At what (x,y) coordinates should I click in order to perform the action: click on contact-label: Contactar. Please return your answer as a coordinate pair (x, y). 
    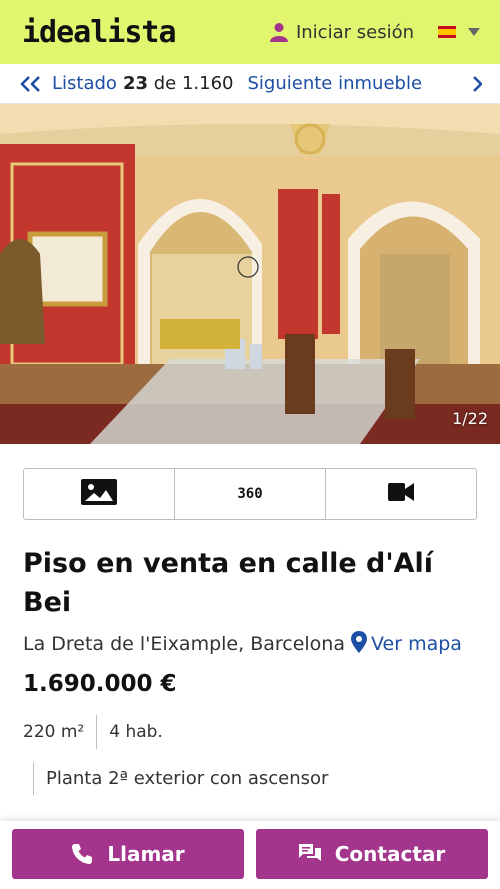
    Looking at the image, I should click on (390, 854).